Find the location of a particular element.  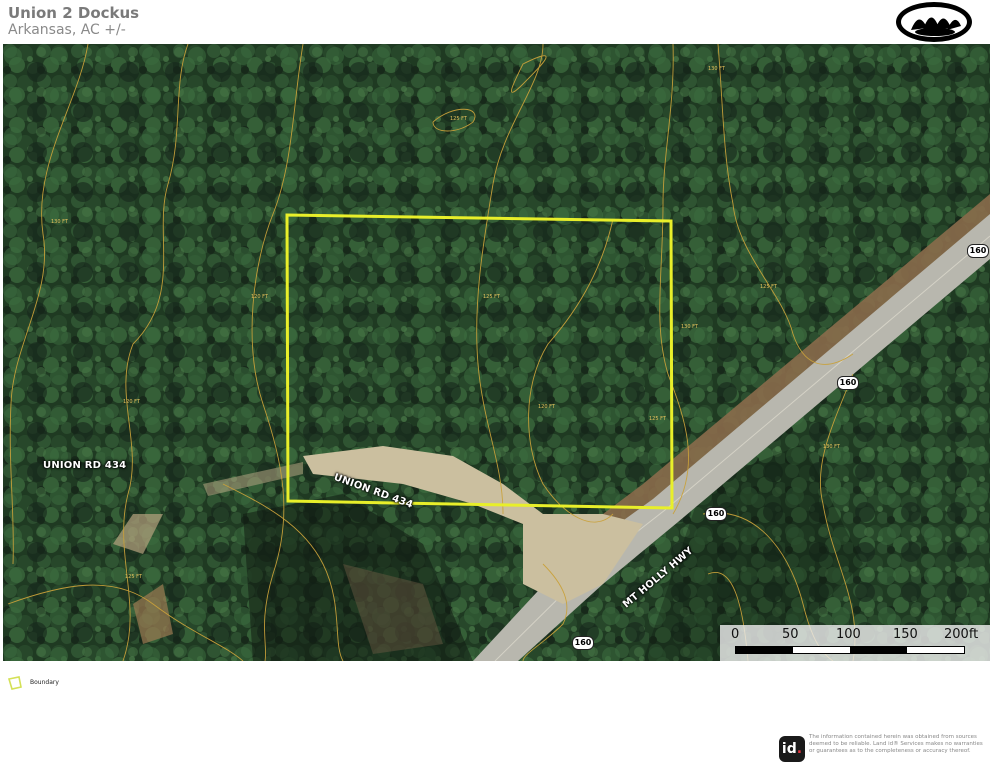

scale-bar-graphic is located at coordinates (850, 650).